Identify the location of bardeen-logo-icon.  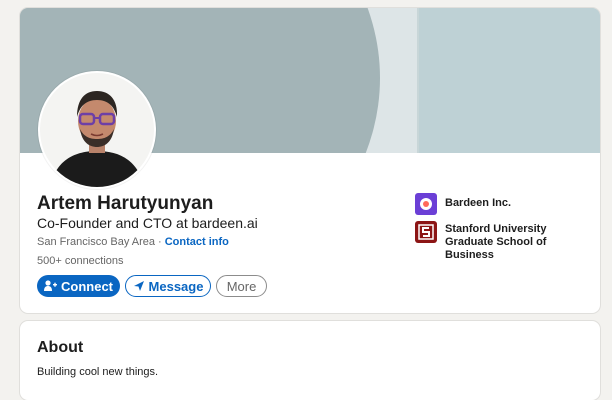
(426, 204).